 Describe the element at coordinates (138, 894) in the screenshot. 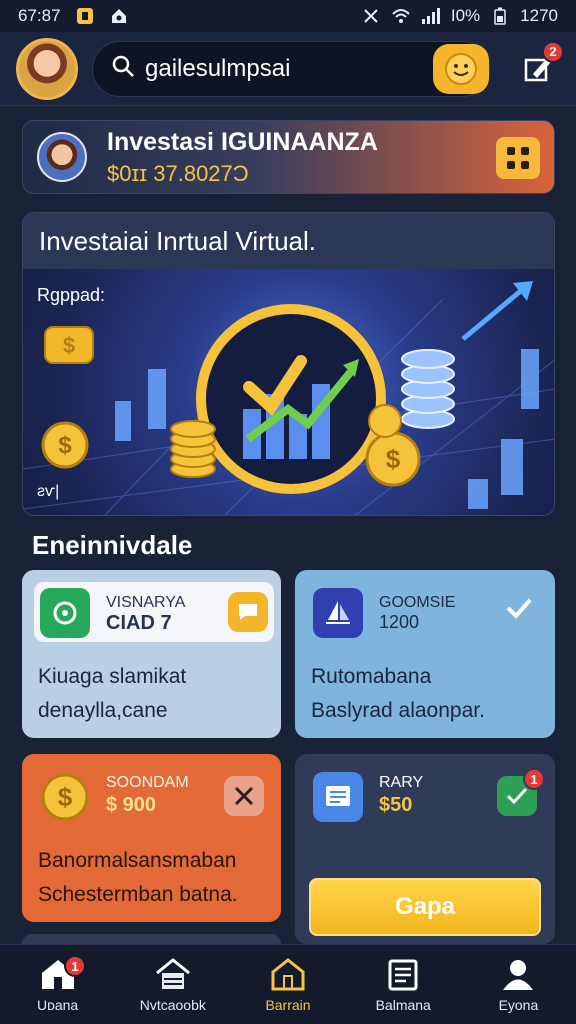

I see `card-3-line-2: Schestermban batna.` at that location.